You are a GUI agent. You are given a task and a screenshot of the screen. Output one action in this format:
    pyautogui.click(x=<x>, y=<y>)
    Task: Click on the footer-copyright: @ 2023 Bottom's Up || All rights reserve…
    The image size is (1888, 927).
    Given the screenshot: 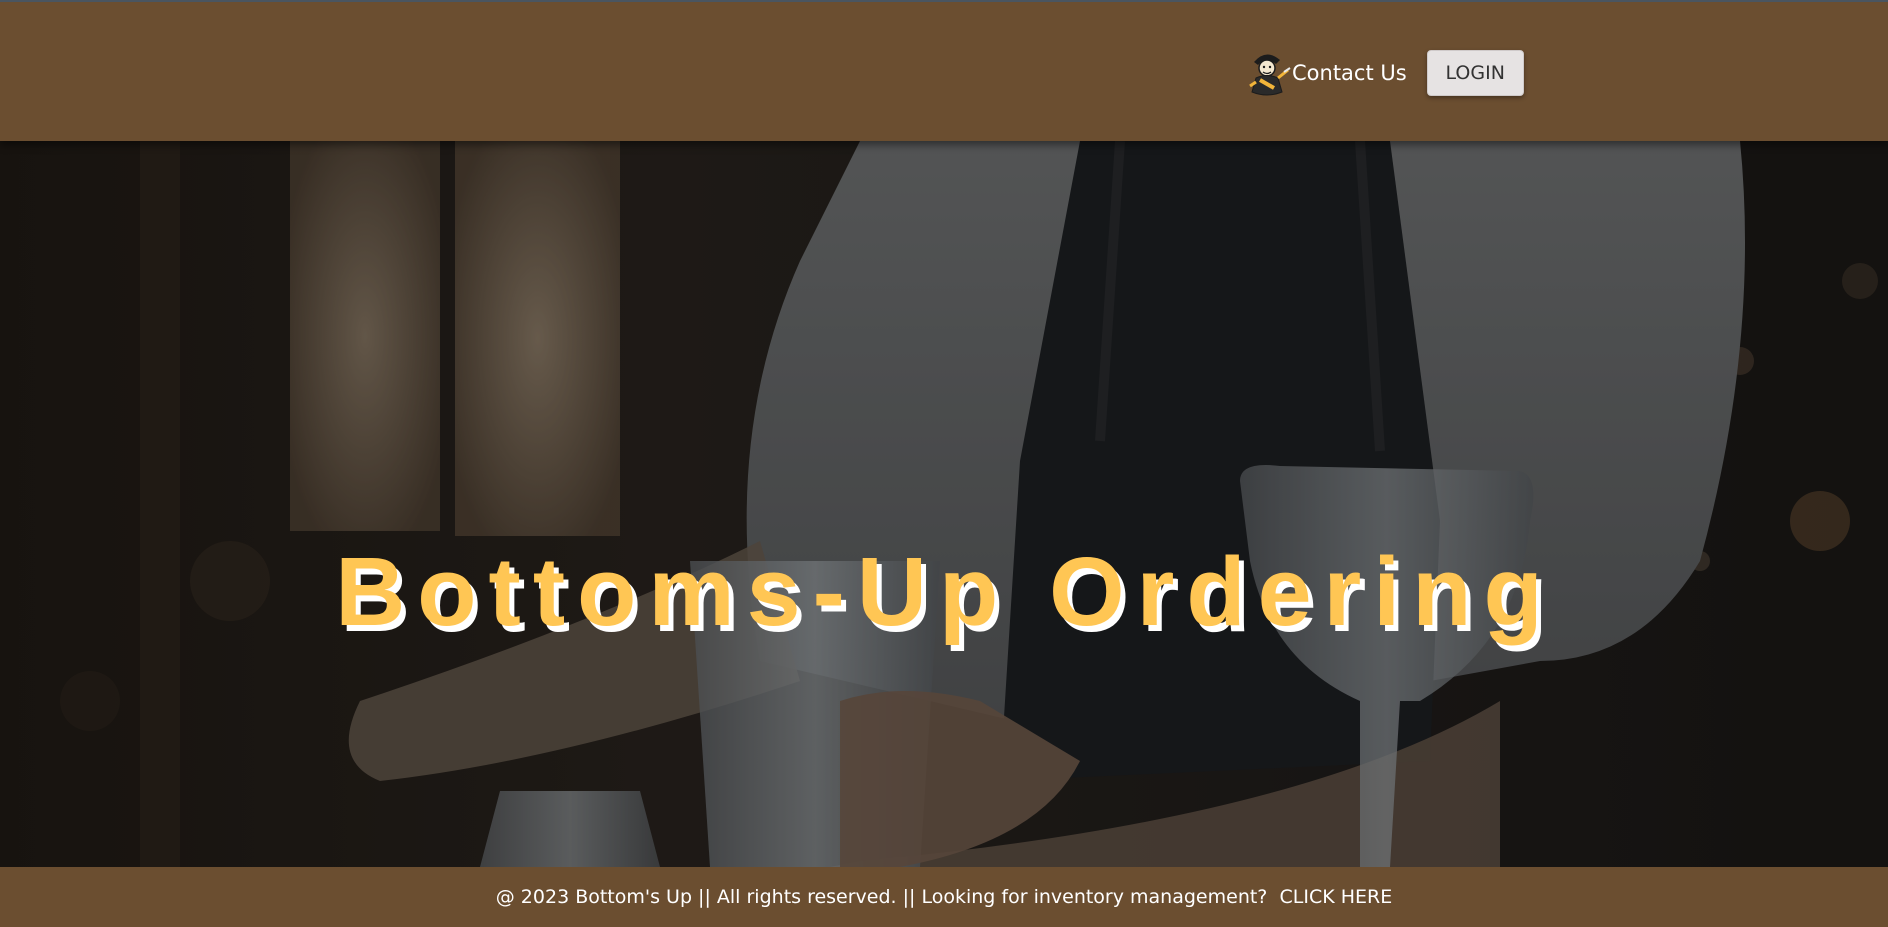 What is the action you would take?
    pyautogui.click(x=887, y=897)
    